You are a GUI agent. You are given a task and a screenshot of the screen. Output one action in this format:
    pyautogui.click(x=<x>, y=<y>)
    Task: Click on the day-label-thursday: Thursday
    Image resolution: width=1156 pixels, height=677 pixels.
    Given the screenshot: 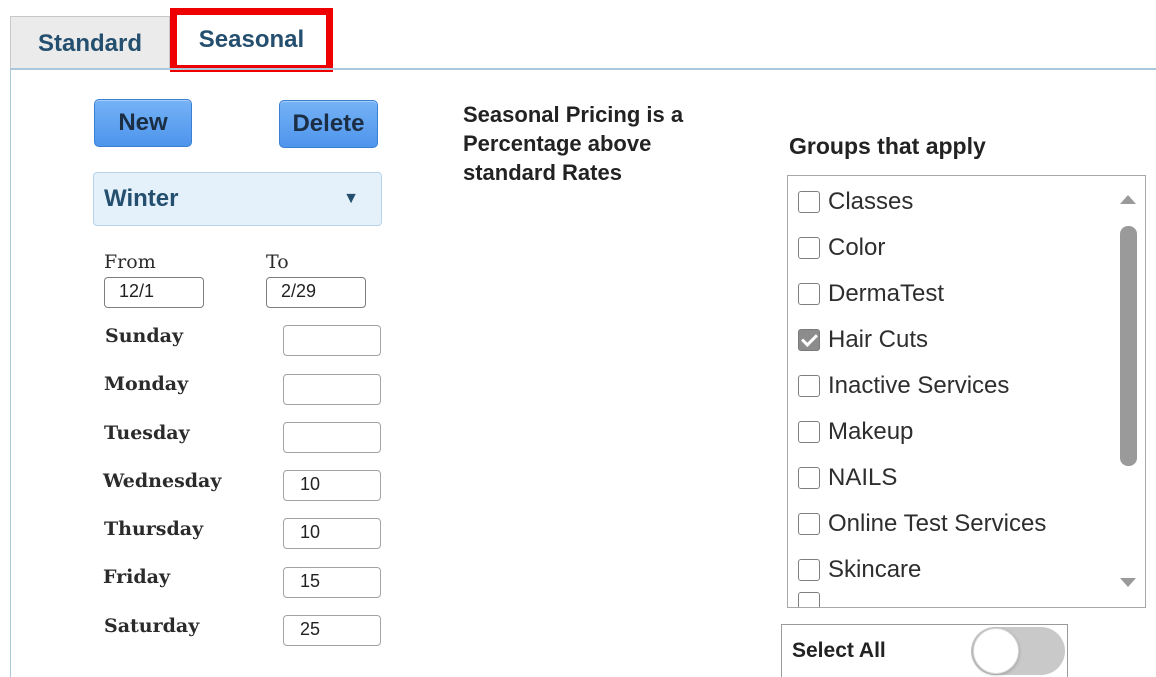 What is the action you would take?
    pyautogui.click(x=154, y=529)
    